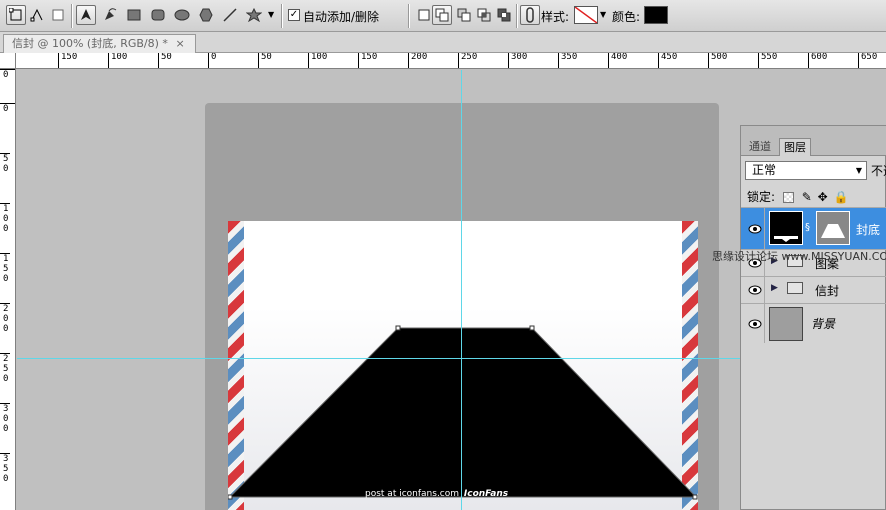 The image size is (886, 510). I want to click on close-icon: ×, so click(179, 43).